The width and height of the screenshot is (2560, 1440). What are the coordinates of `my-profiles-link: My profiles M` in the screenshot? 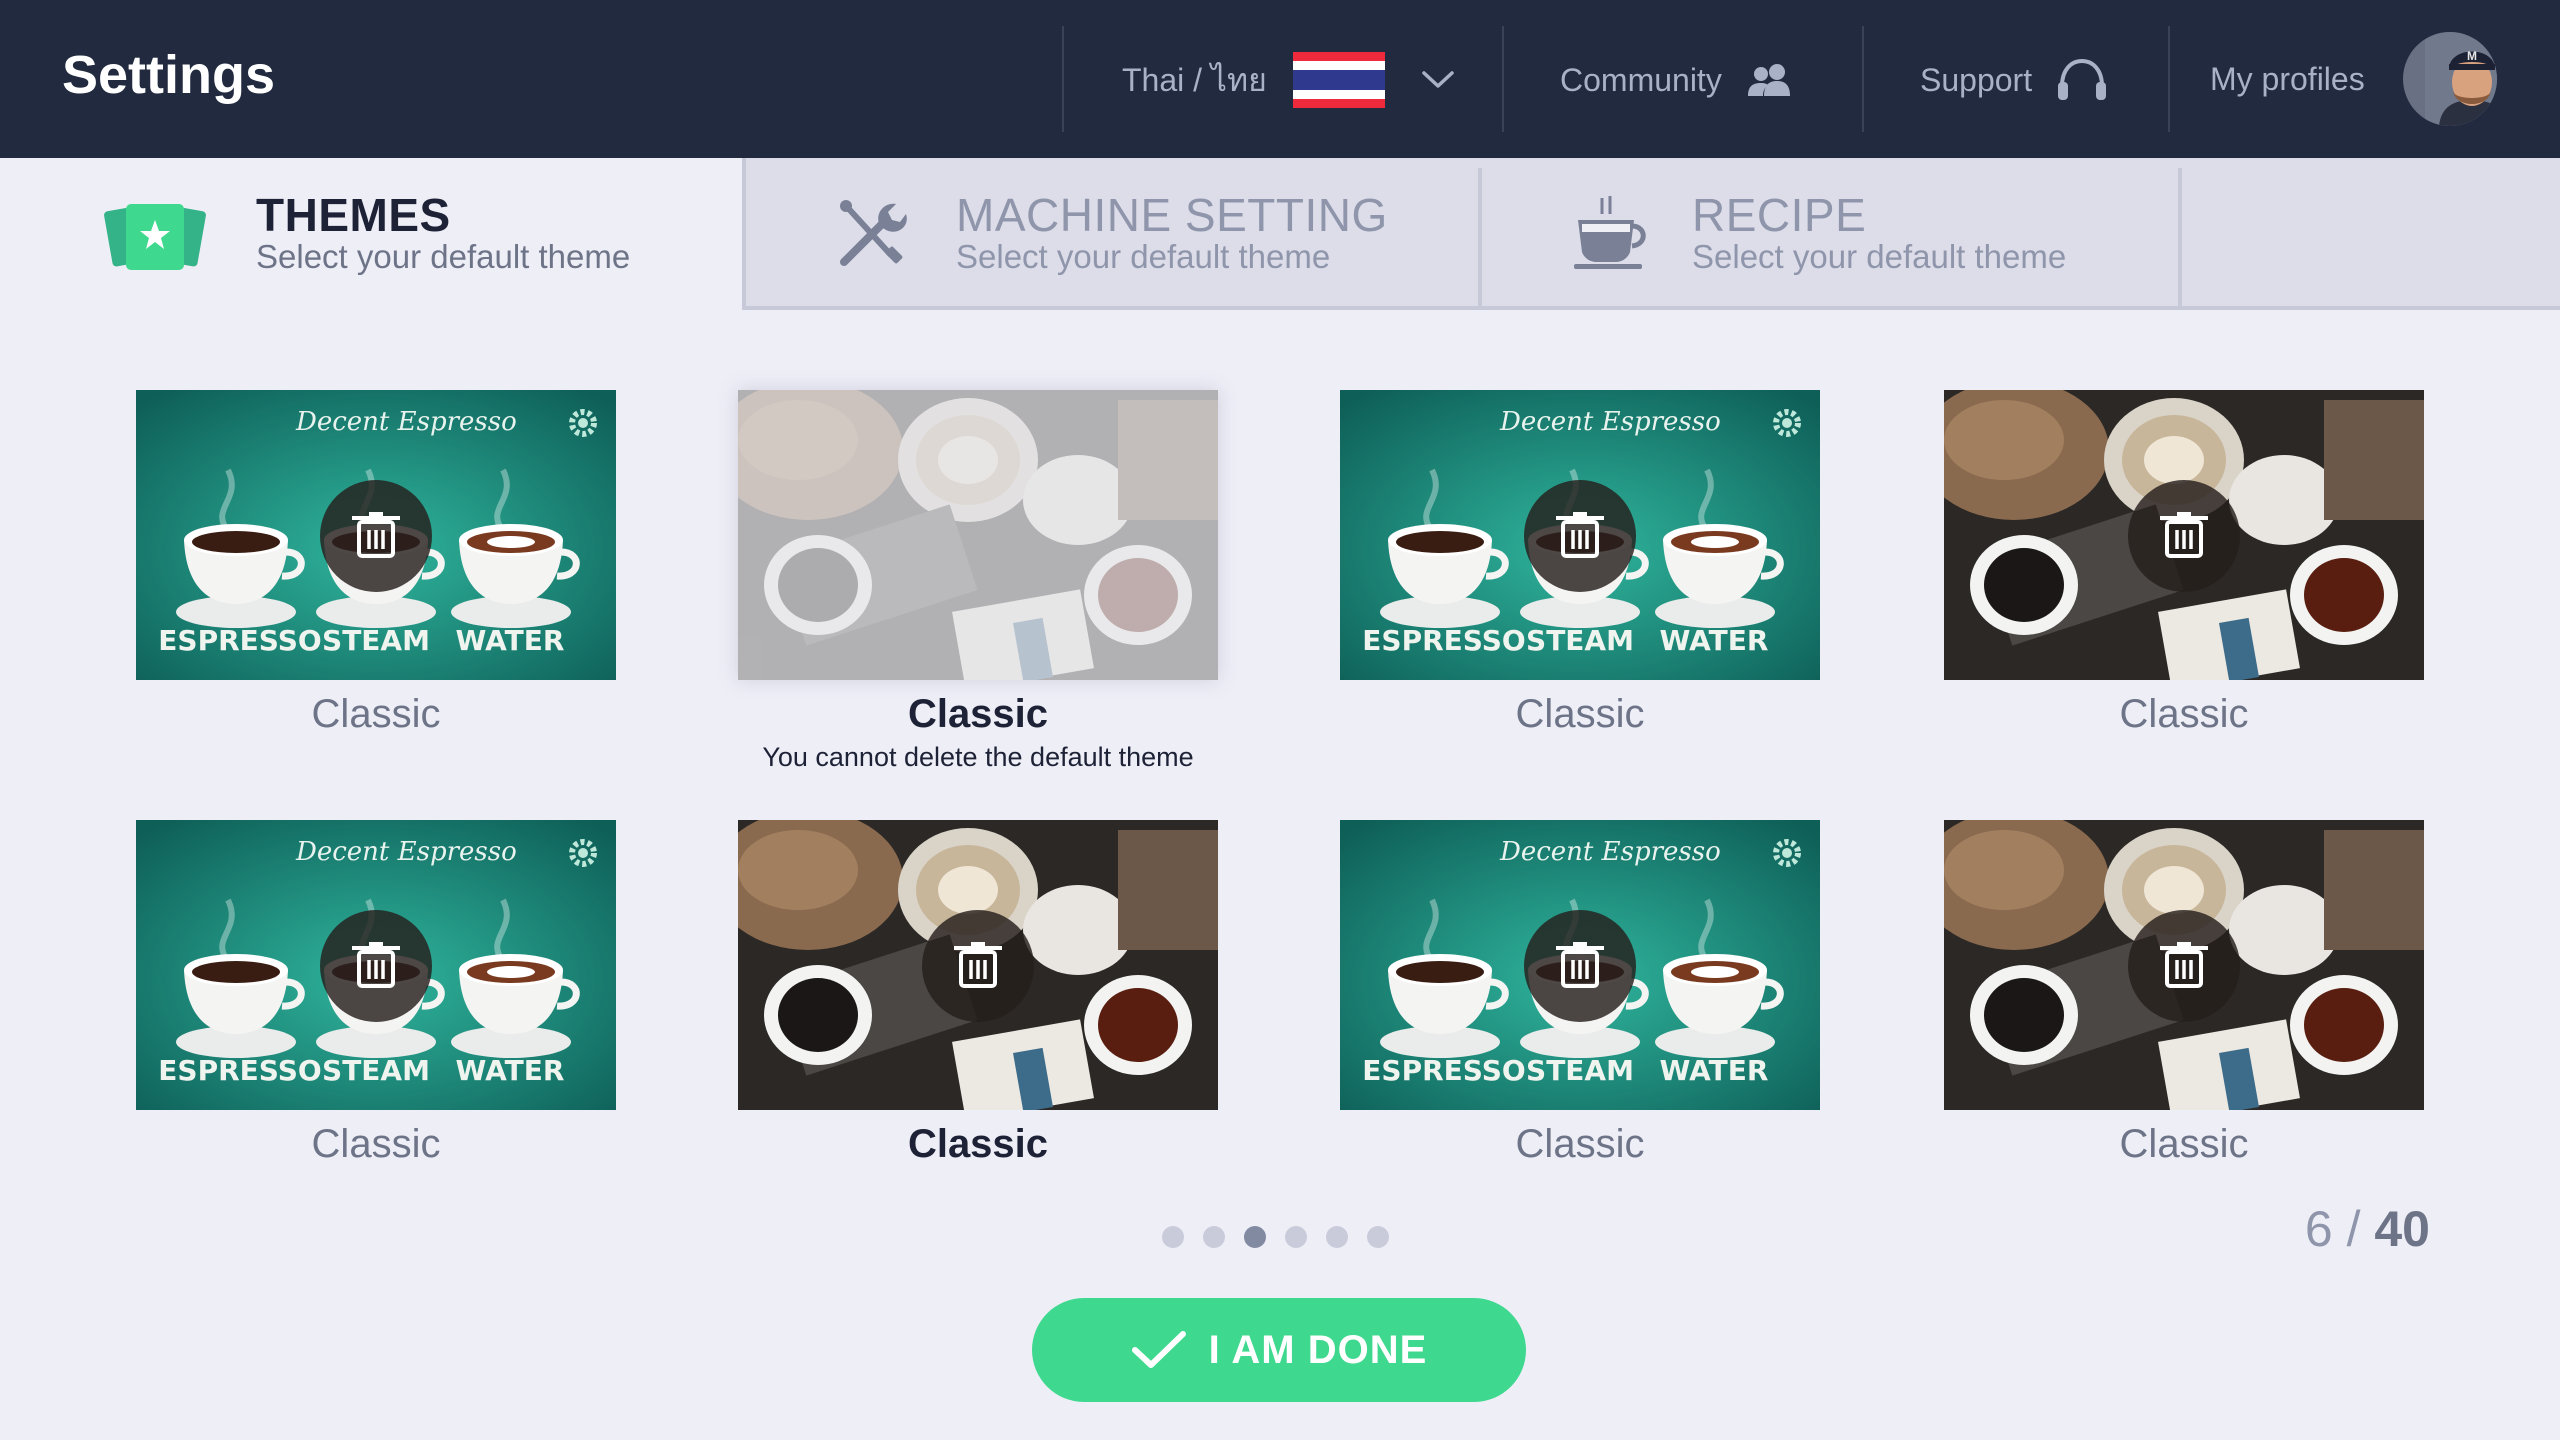 It's located at (2353, 79).